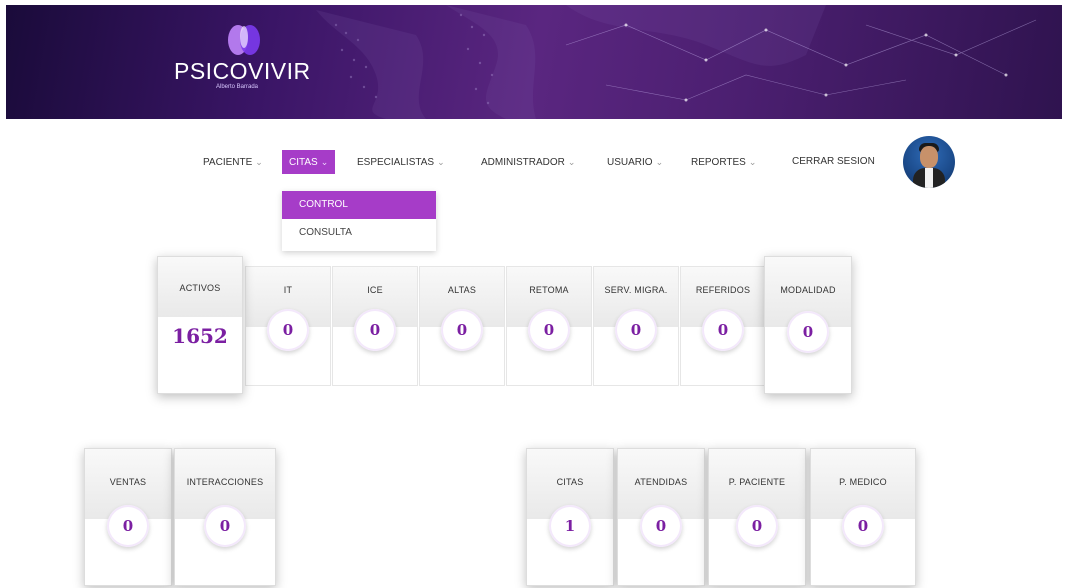  Describe the element at coordinates (757, 482) in the screenshot. I see `stat-label: P. PACIENTE` at that location.